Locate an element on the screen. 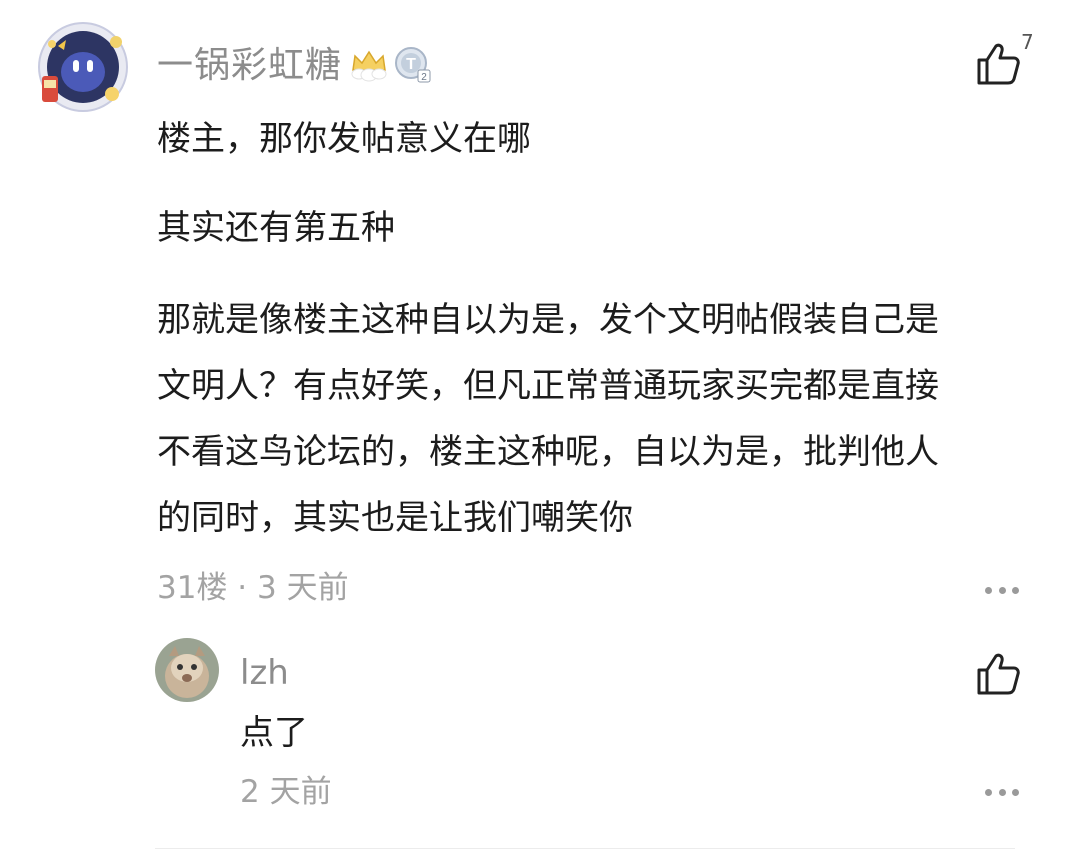 This screenshot has height=852, width=1080. reply-time: 2 天前 is located at coordinates (286, 792).